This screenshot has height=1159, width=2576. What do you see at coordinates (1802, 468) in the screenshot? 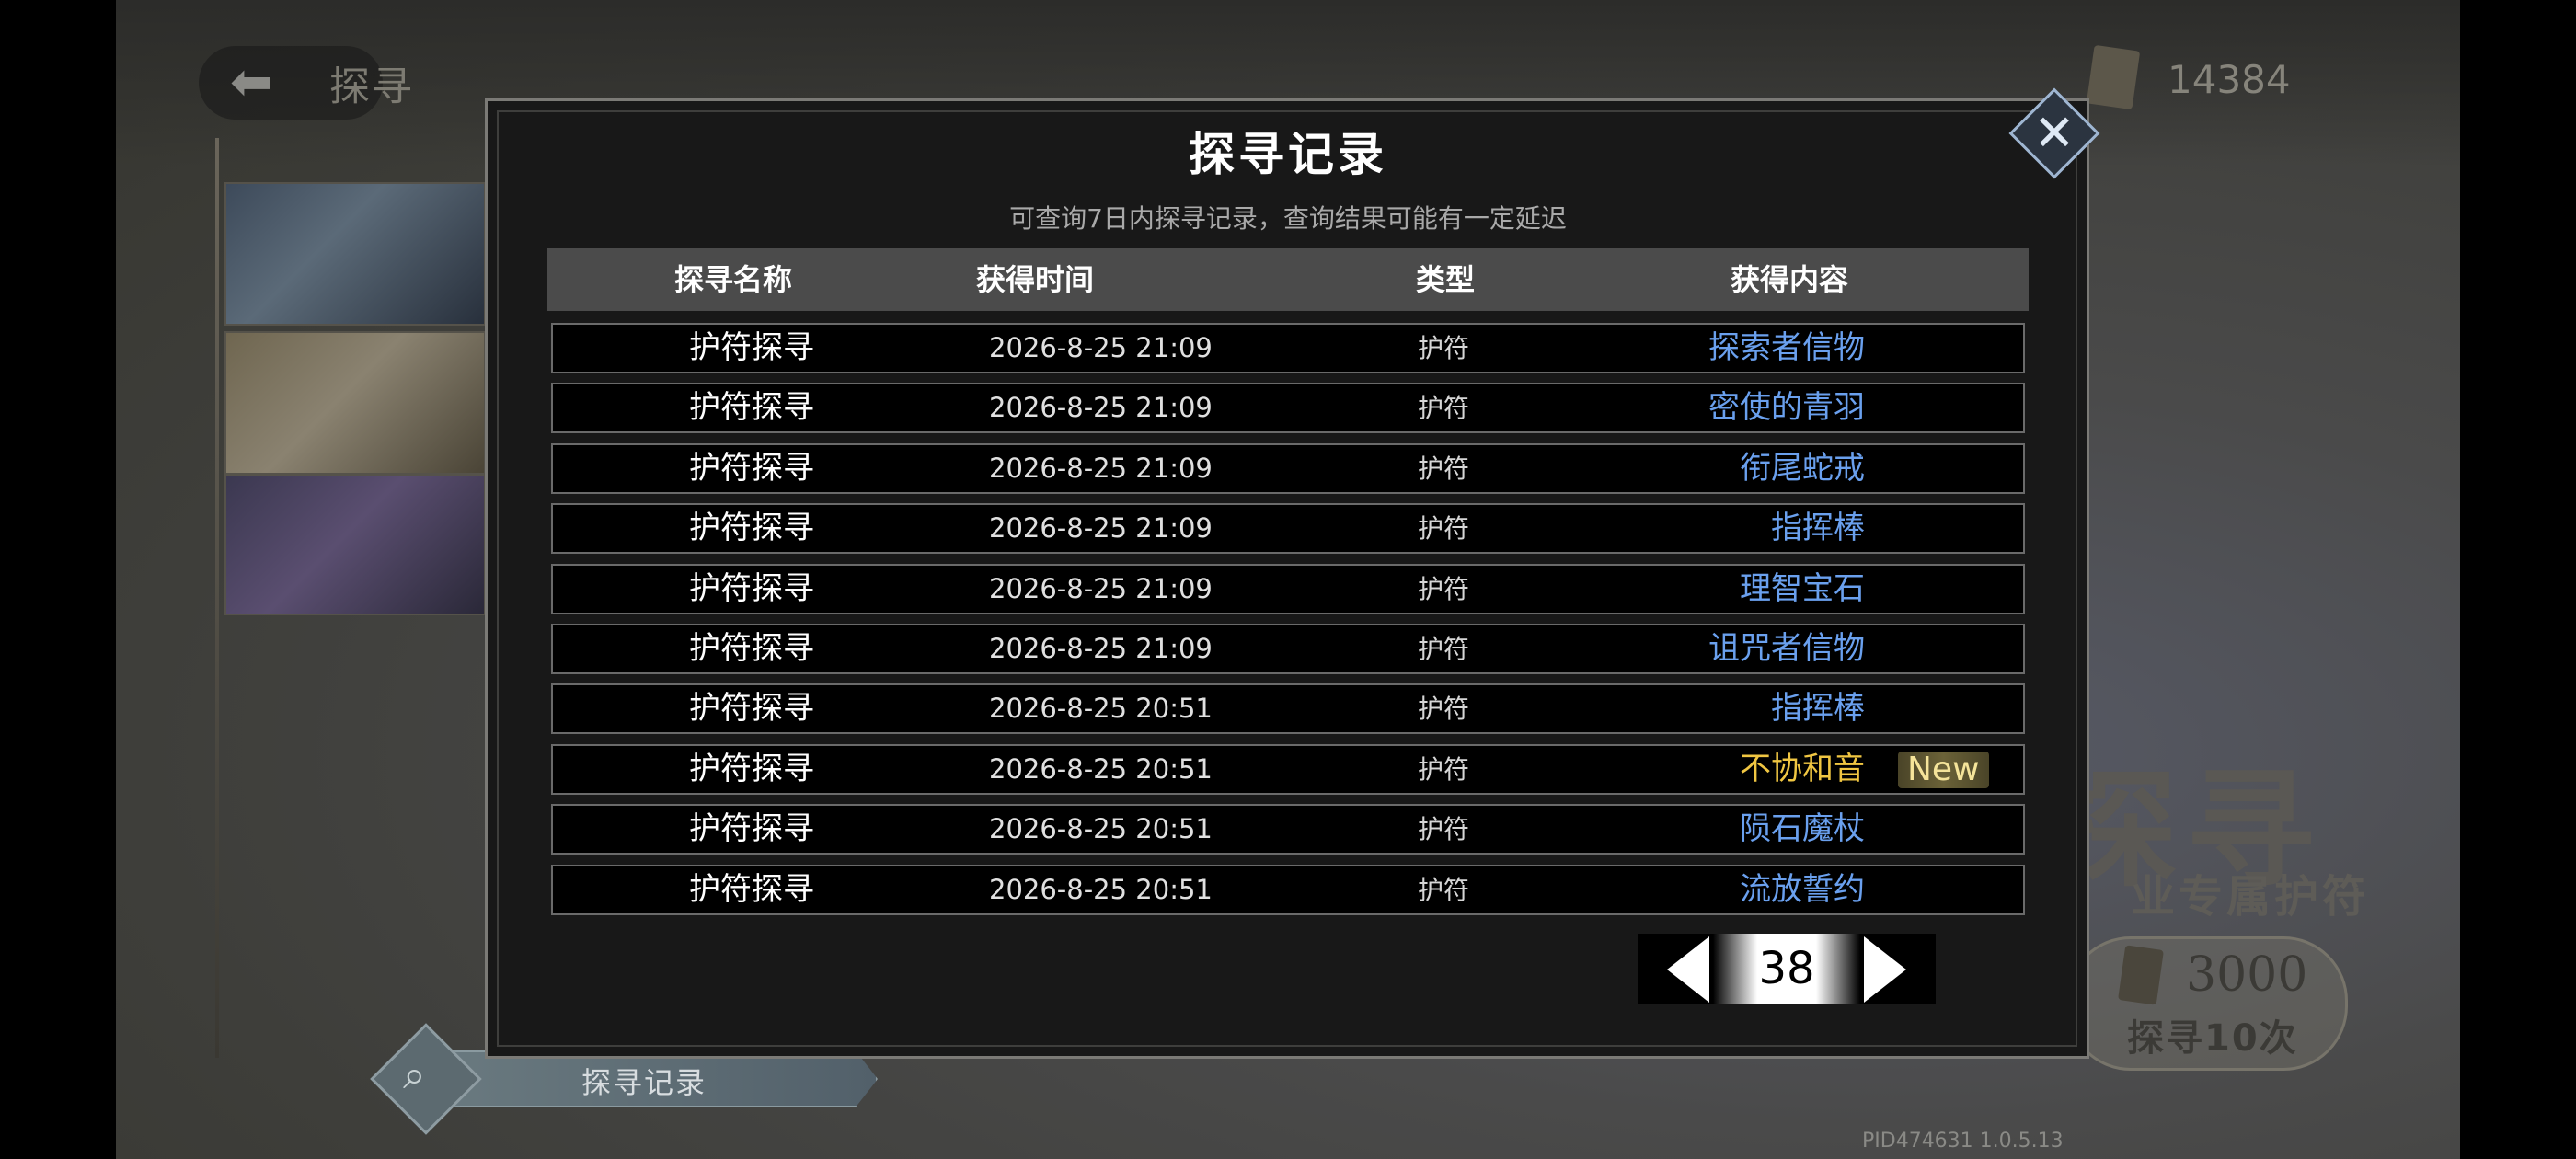
I see `row-content: 衔尾蛇戒` at bounding box center [1802, 468].